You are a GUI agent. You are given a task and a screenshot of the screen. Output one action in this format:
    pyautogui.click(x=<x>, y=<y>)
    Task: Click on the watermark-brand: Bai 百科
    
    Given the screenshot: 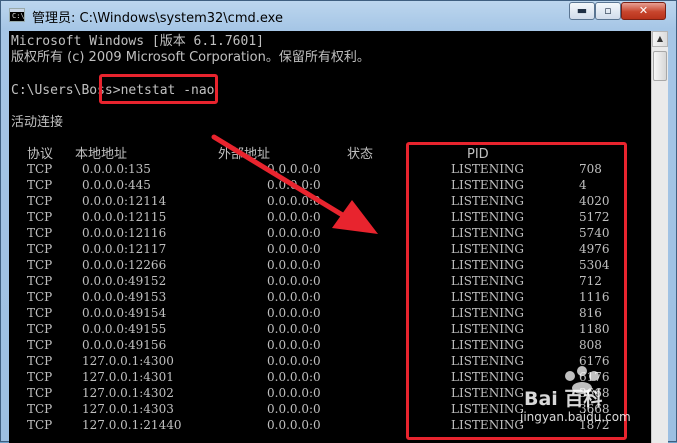 What is the action you would take?
    pyautogui.click(x=563, y=399)
    